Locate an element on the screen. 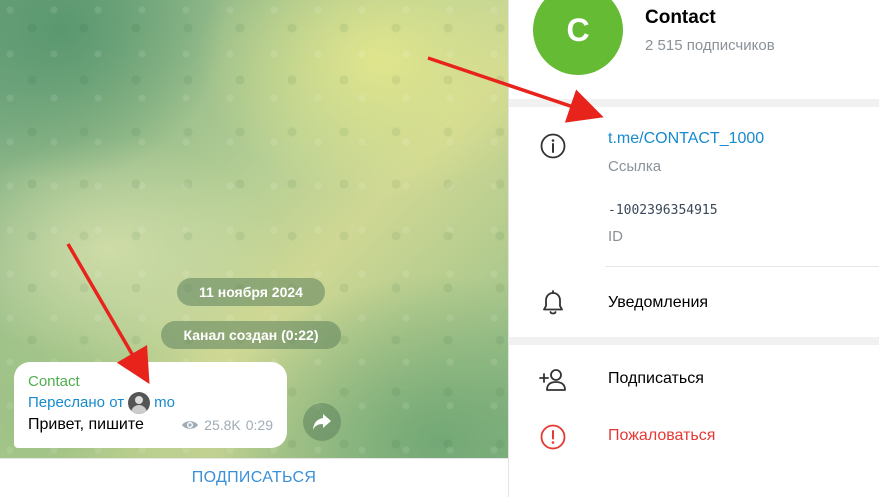 This screenshot has width=879, height=497. message-time: 0:29 is located at coordinates (259, 425).